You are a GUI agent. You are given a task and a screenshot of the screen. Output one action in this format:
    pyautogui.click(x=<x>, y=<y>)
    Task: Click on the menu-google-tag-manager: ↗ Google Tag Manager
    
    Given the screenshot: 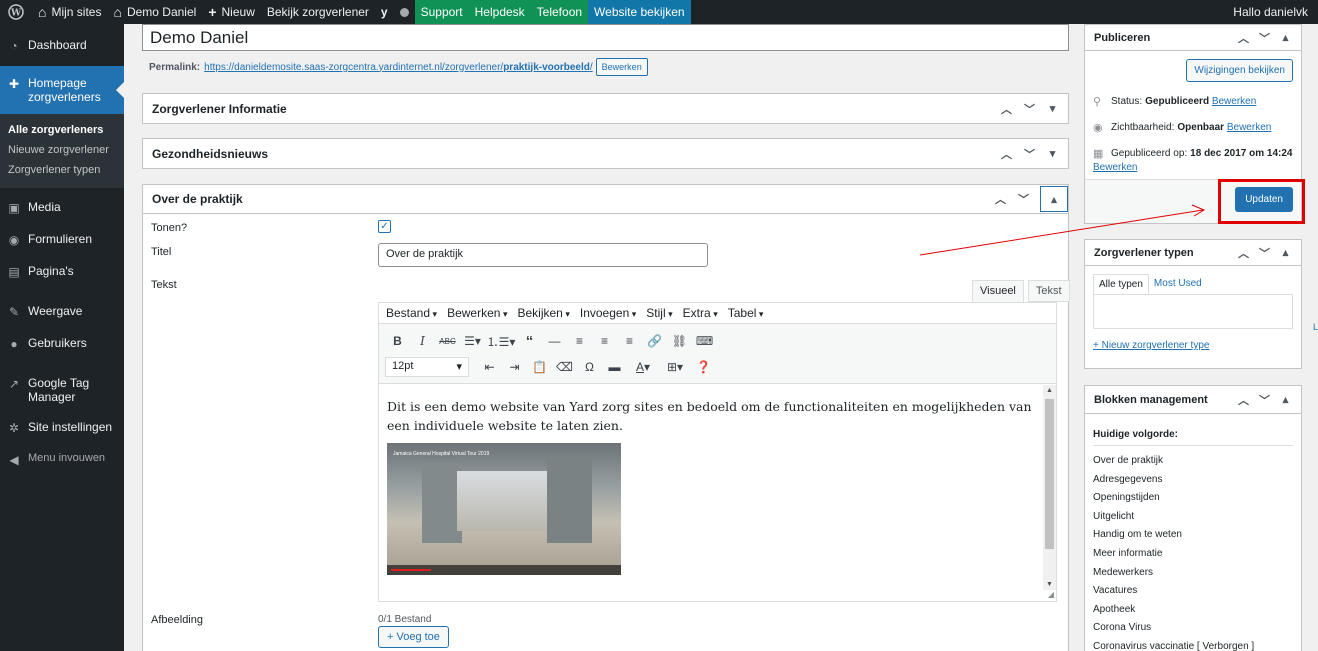 What is the action you would take?
    pyautogui.click(x=62, y=390)
    